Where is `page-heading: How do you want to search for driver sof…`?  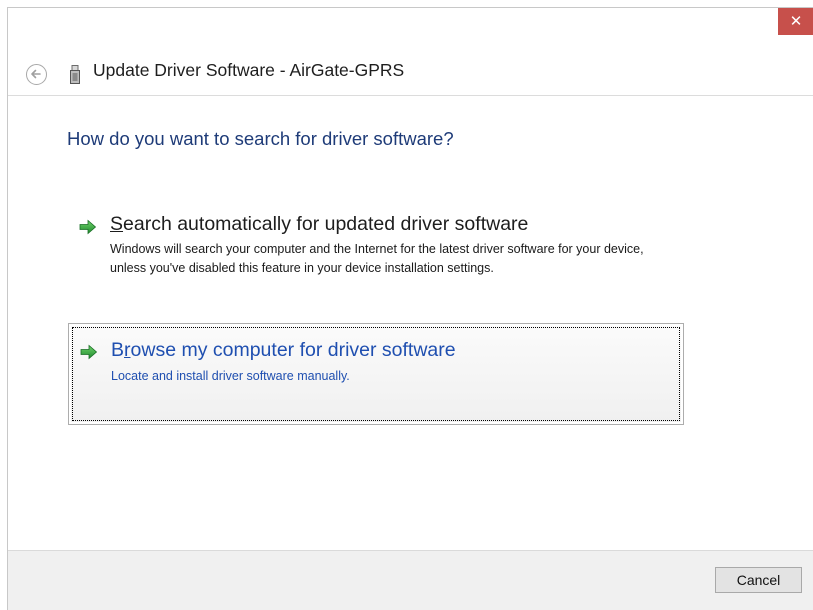
page-heading: How do you want to search for driver sof… is located at coordinates (260, 138).